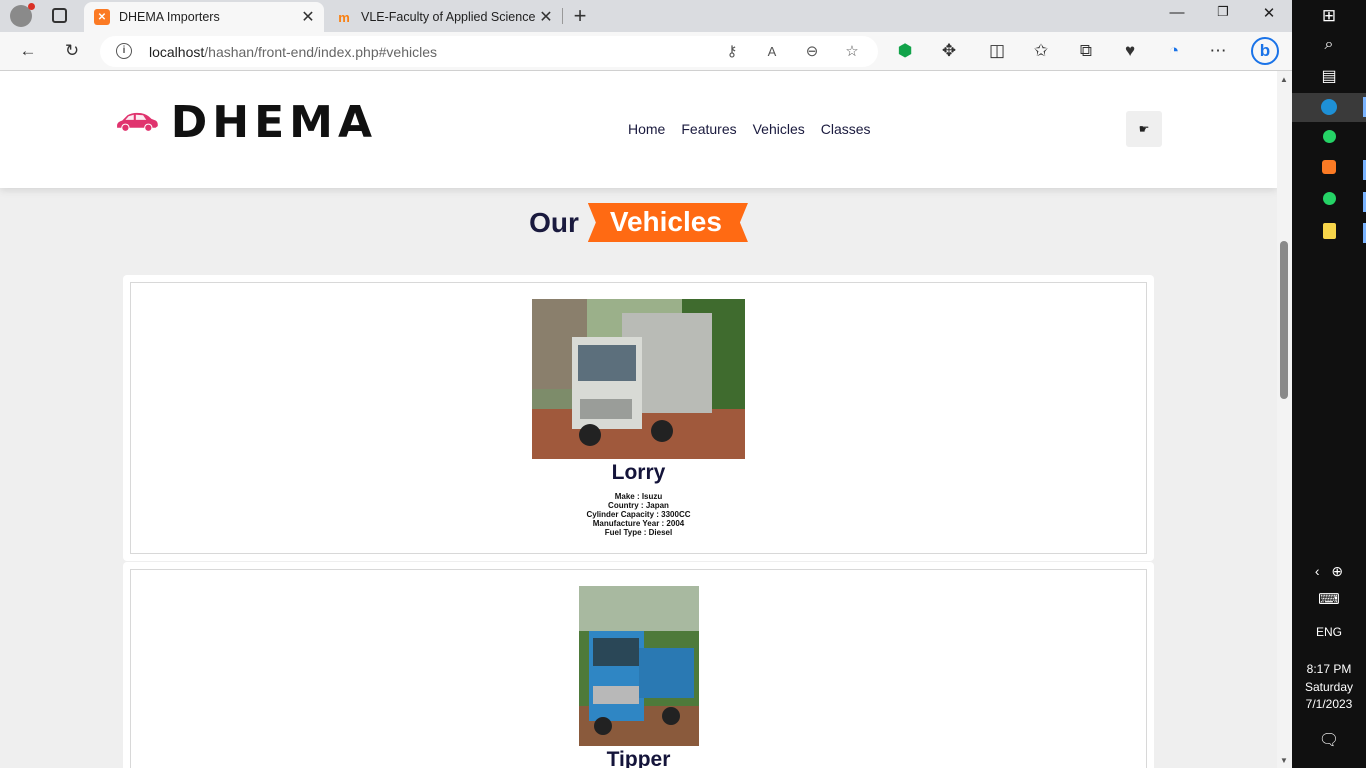 This screenshot has height=768, width=1366. Describe the element at coordinates (1177, 12) in the screenshot. I see `minimize-icon: —` at that location.